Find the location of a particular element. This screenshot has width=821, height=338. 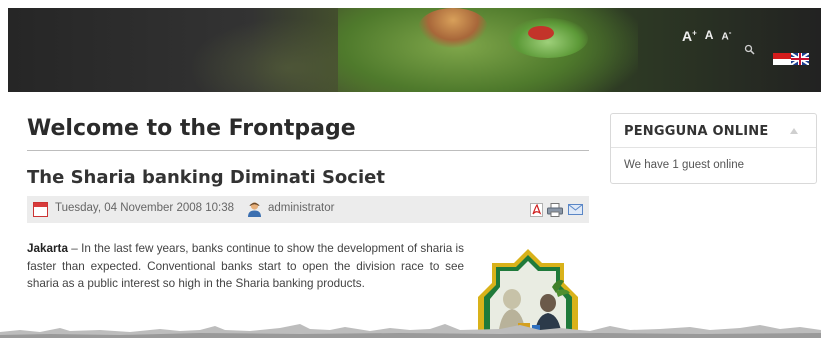

font-size-tools: A+ A A- is located at coordinates (706, 36).